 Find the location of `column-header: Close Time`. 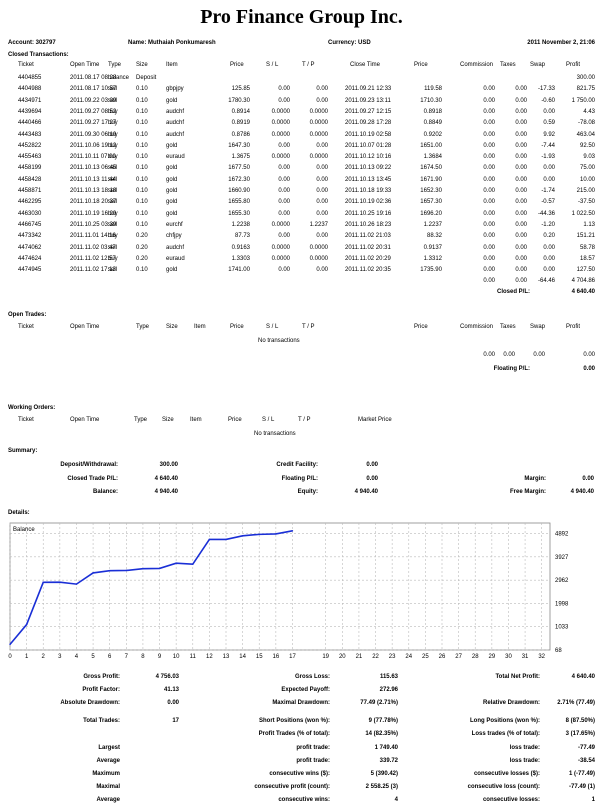

column-header: Close Time is located at coordinates (365, 65).